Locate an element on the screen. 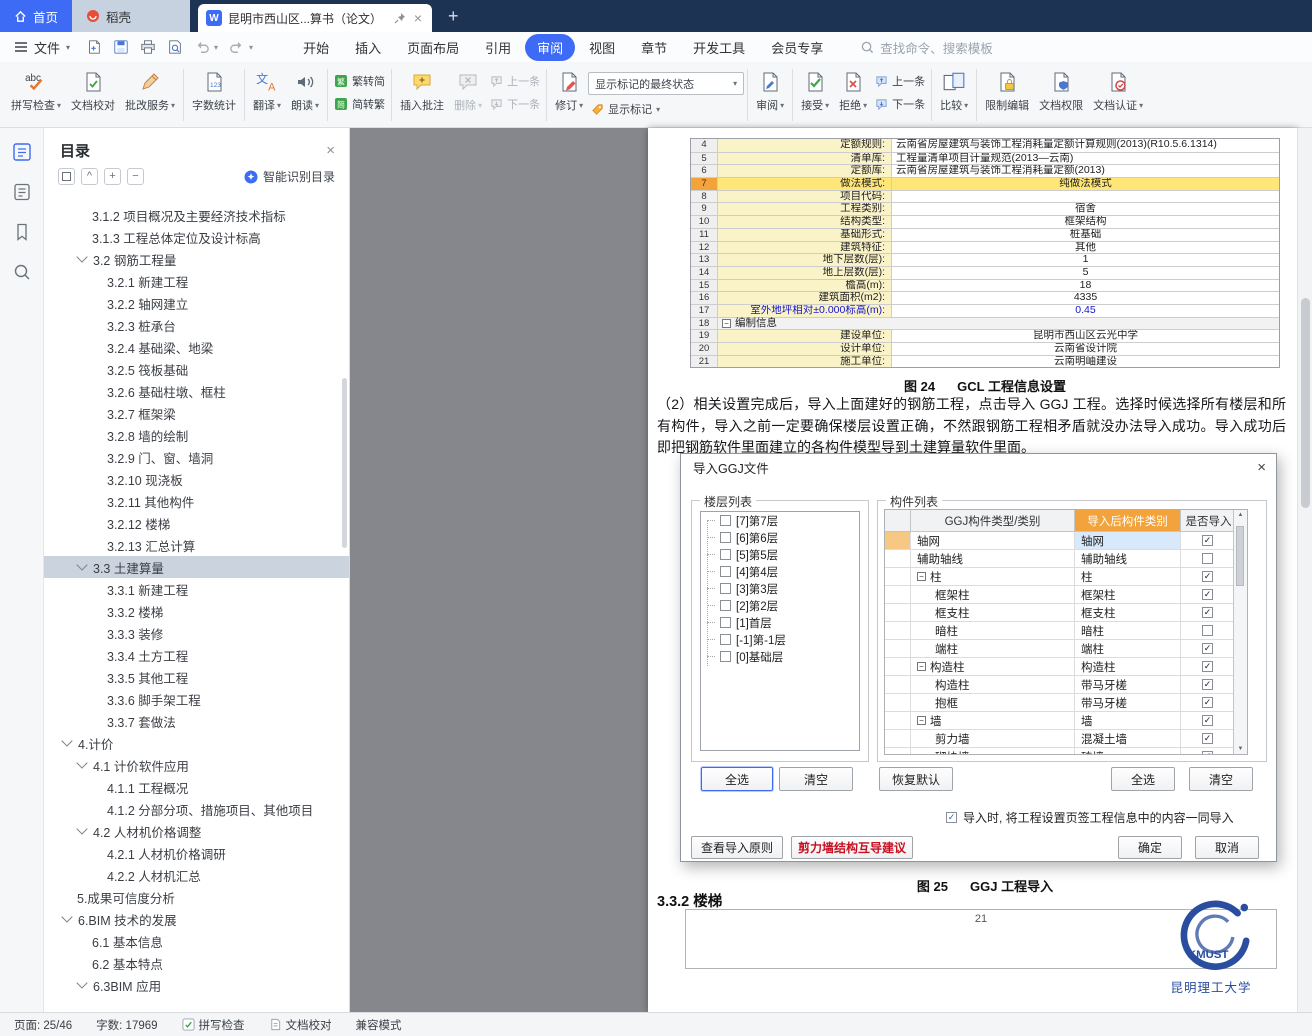 The height and width of the screenshot is (1036, 1312). outline-item: 3.2 钢筋工程量 is located at coordinates (196, 259).